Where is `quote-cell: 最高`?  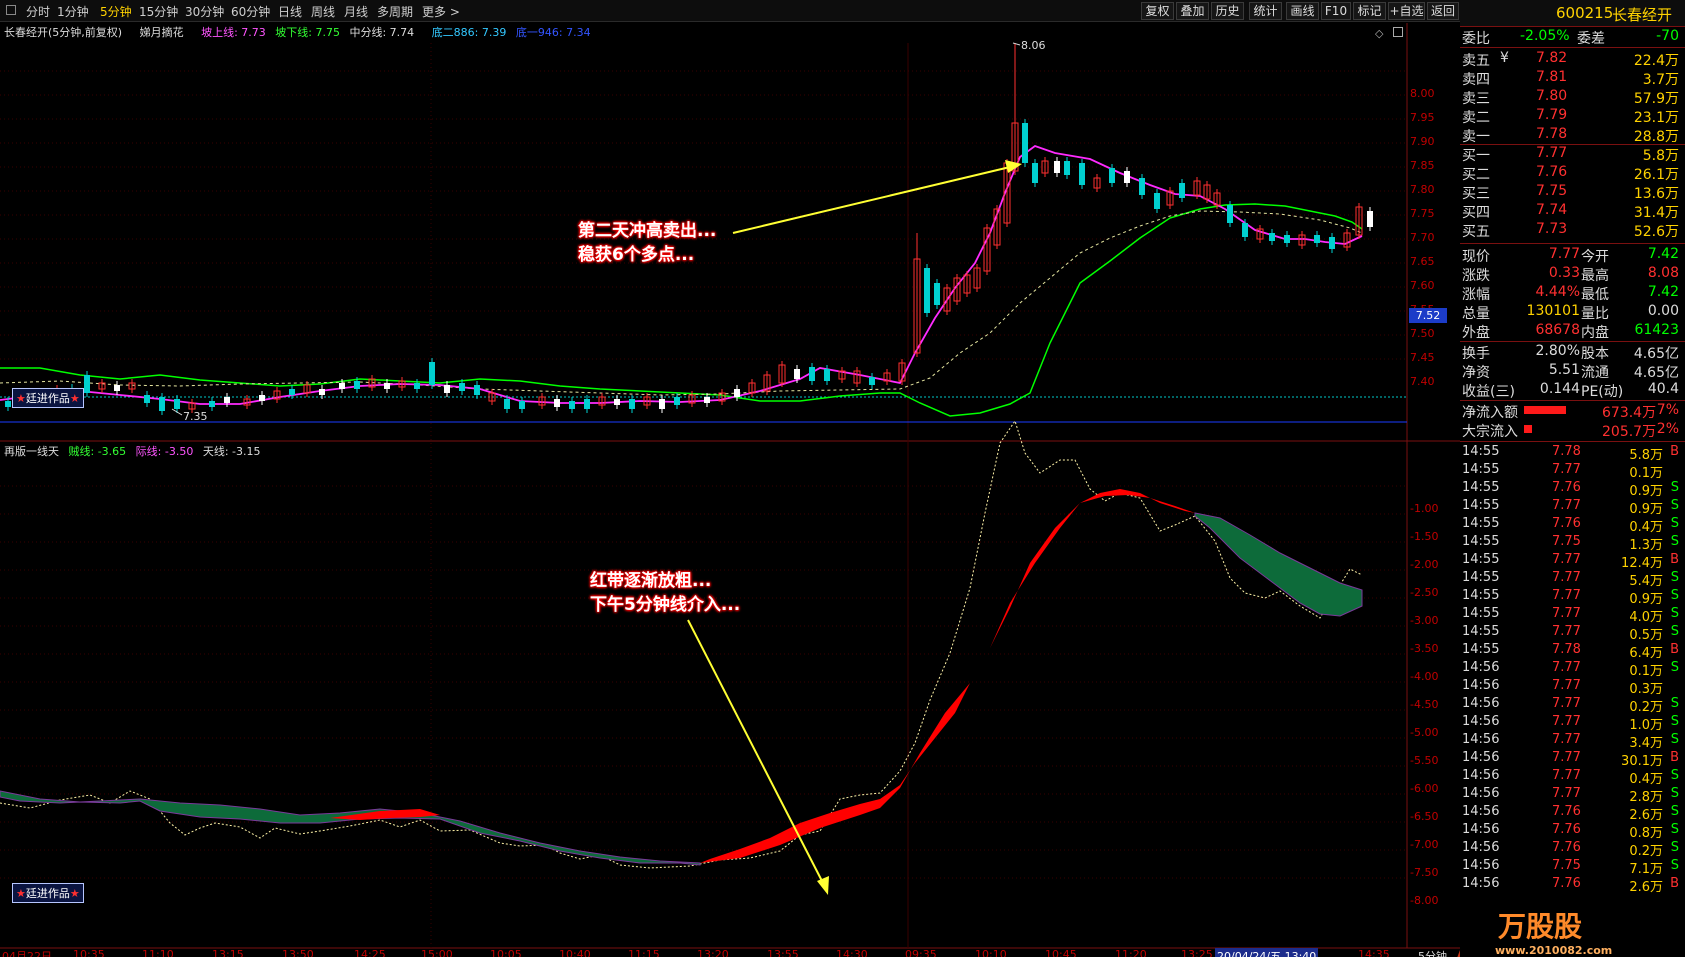 quote-cell: 最高 is located at coordinates (1595, 276).